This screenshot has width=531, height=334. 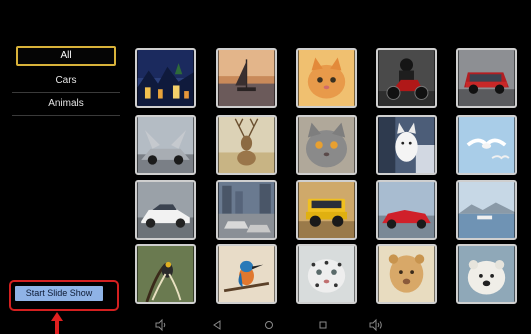 I want to click on red-convertible-photo, so click(x=406, y=210).